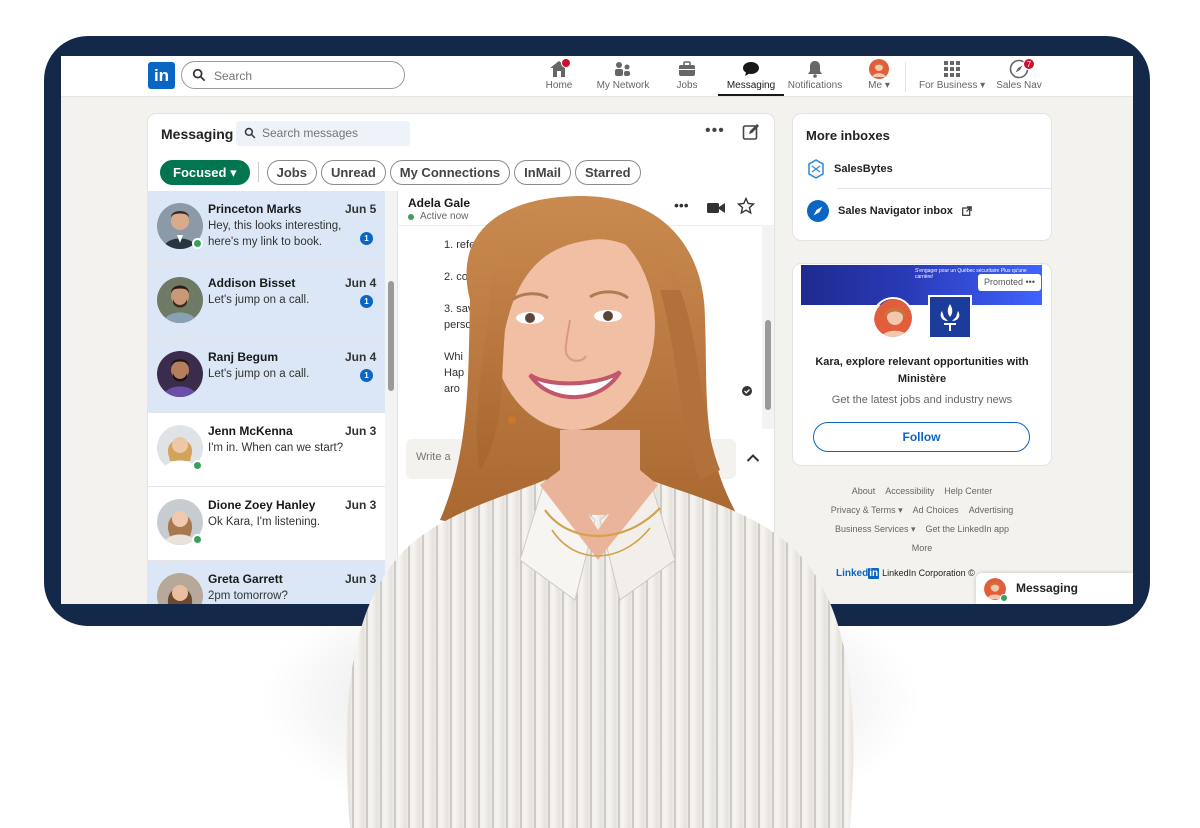 This screenshot has width=1200, height=828. What do you see at coordinates (543, 172) in the screenshot?
I see `filter-inmail: InMail` at bounding box center [543, 172].